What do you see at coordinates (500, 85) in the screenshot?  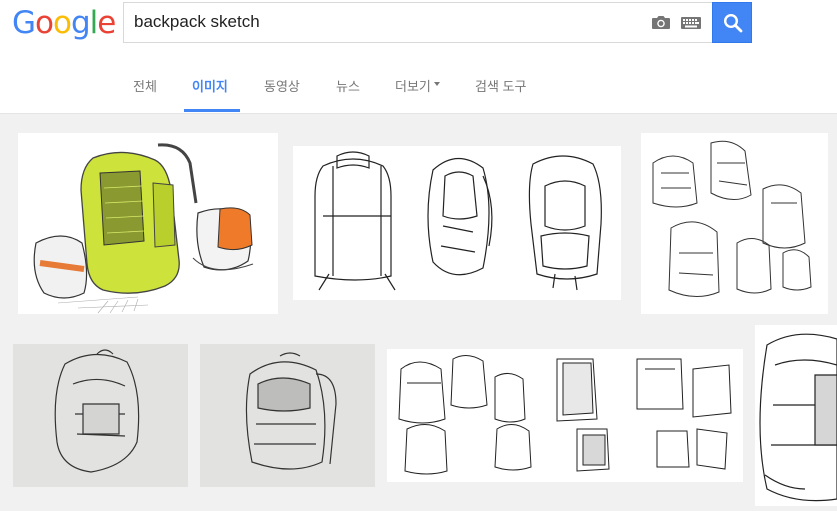 I see `tab-search-tools: 검색 도구` at bounding box center [500, 85].